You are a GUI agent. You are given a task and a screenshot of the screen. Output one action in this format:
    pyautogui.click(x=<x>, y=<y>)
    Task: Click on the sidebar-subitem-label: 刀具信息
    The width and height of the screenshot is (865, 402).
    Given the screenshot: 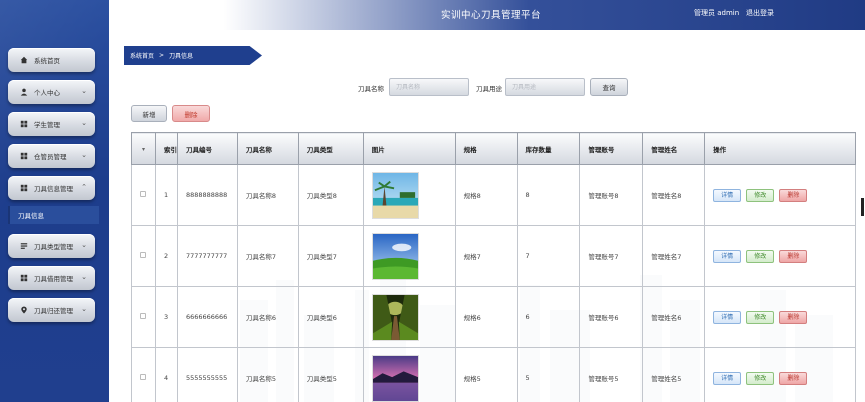 What is the action you would take?
    pyautogui.click(x=31, y=216)
    